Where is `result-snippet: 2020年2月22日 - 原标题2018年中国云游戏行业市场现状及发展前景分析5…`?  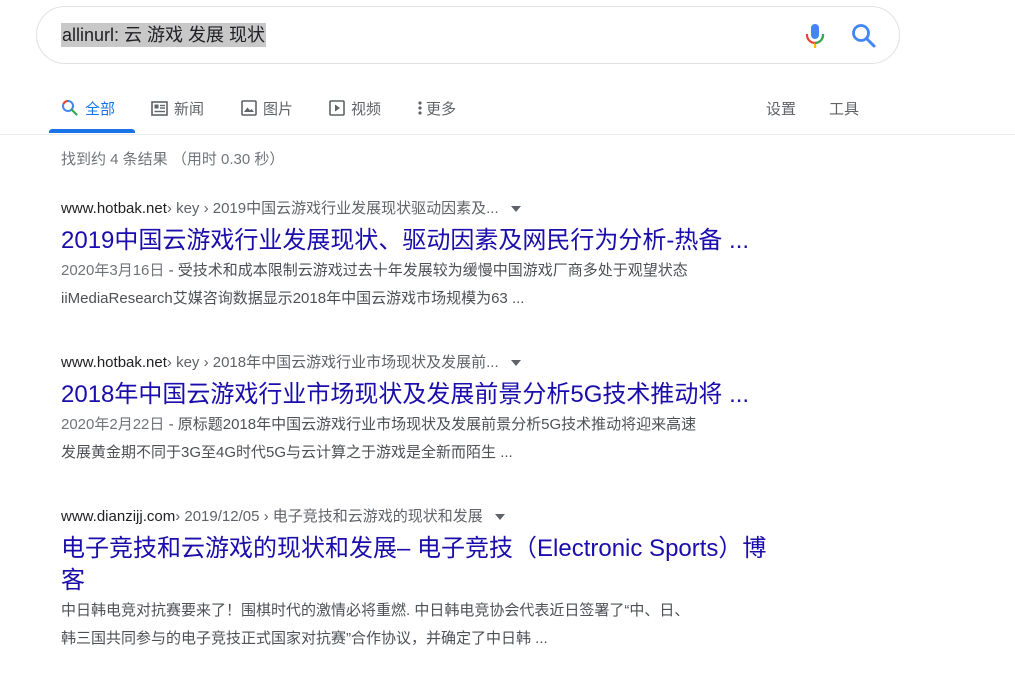
result-snippet: 2020年2月22日 - 原标题2018年中国云游戏行业市场现状及发展前景分析5… is located at coordinates (441, 439).